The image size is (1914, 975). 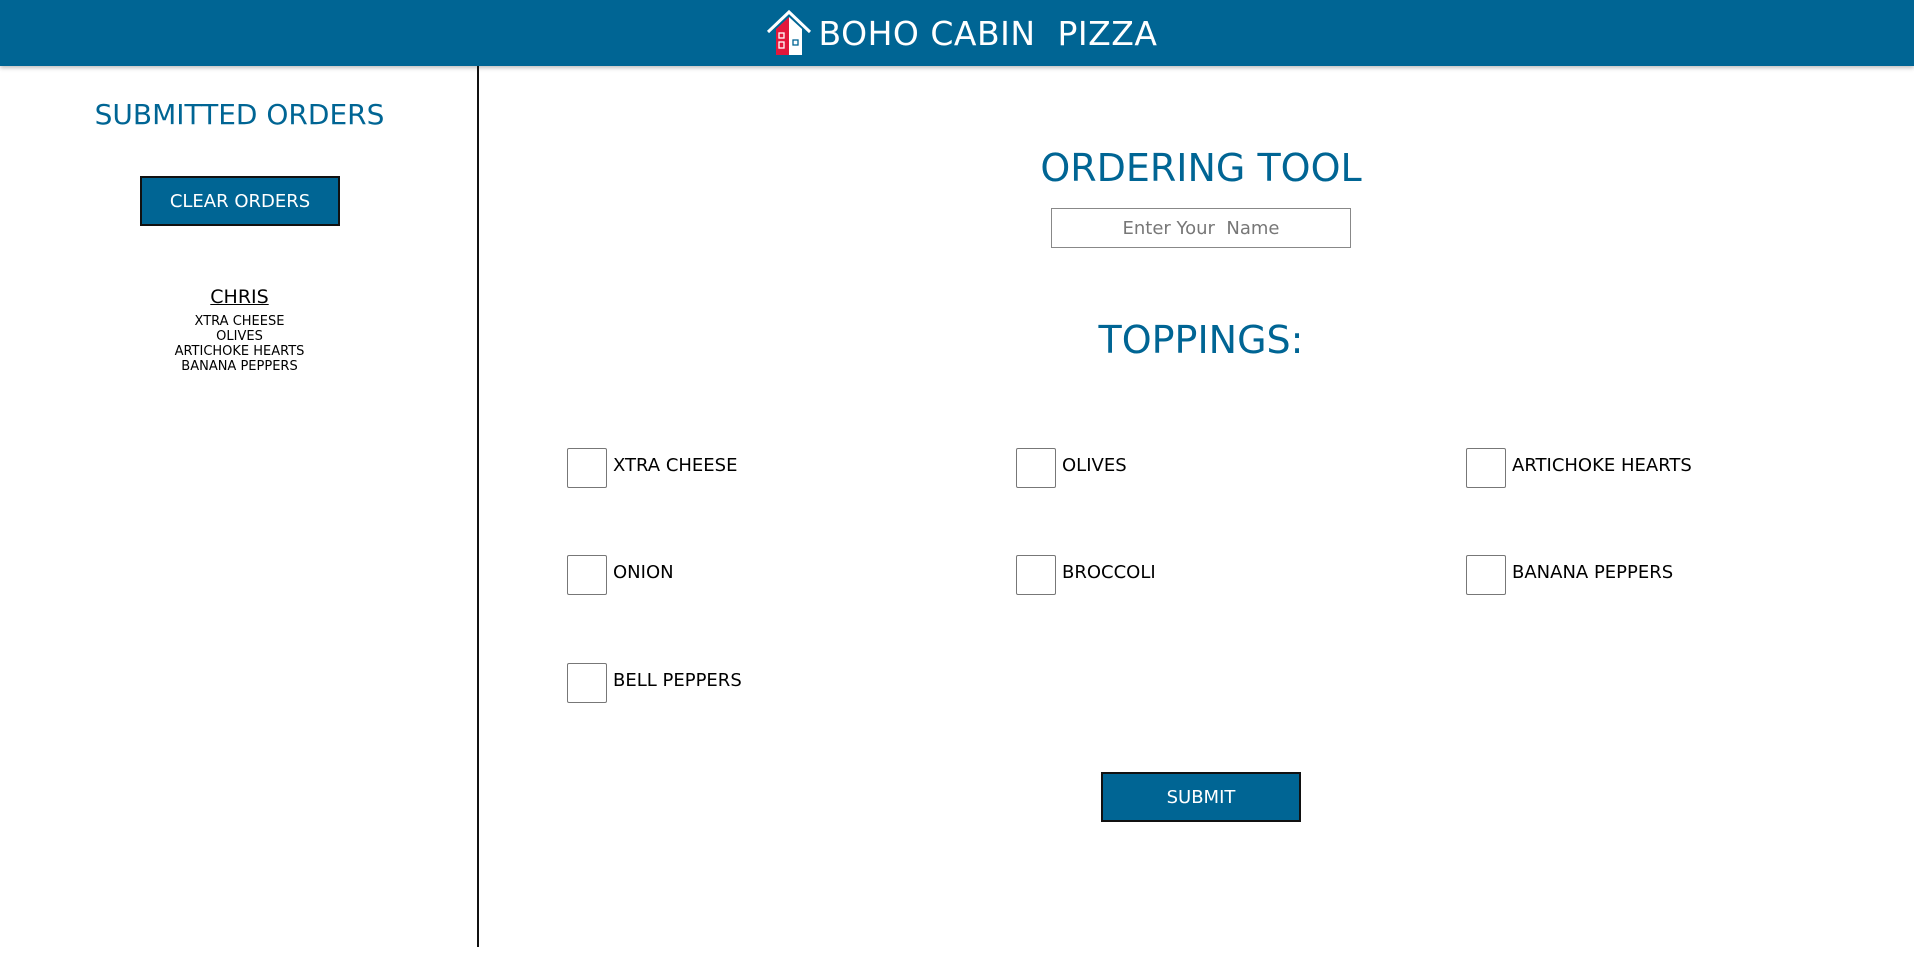 I want to click on toppings-title: TOPPINGS:, so click(x=1201, y=340).